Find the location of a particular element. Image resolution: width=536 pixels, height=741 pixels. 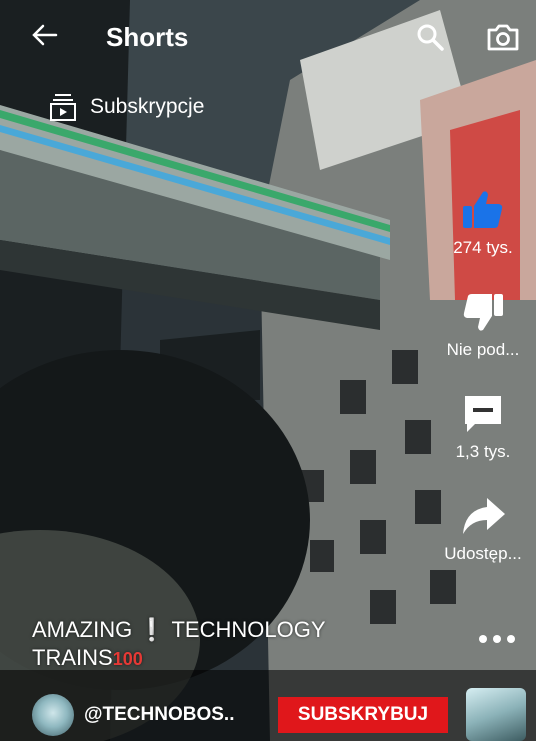

comment-icon is located at coordinates (483, 414).